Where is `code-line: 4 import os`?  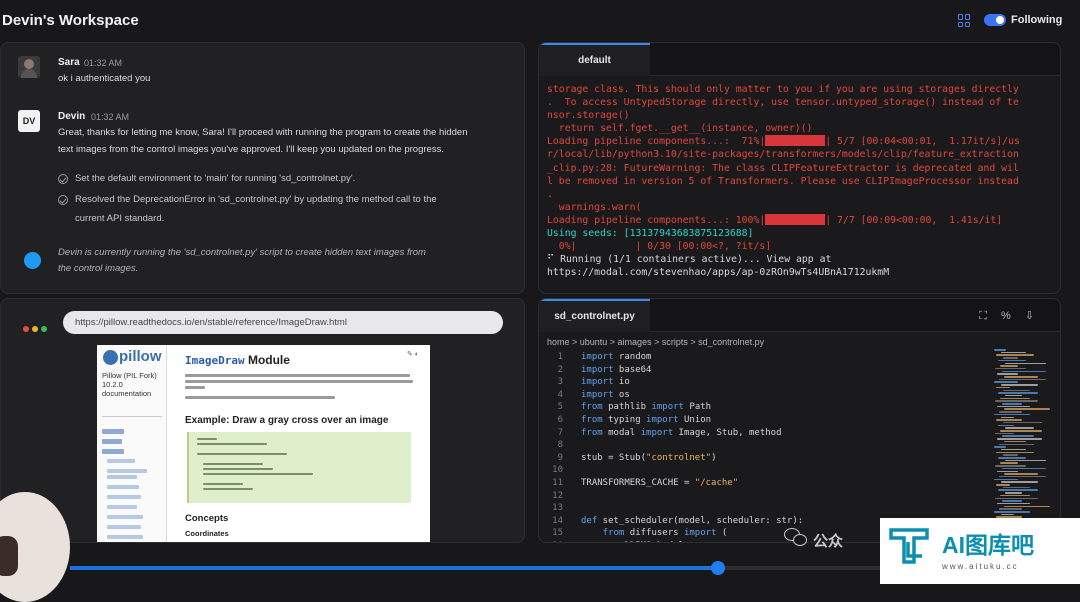
code-line: 4 import os is located at coordinates (761, 395).